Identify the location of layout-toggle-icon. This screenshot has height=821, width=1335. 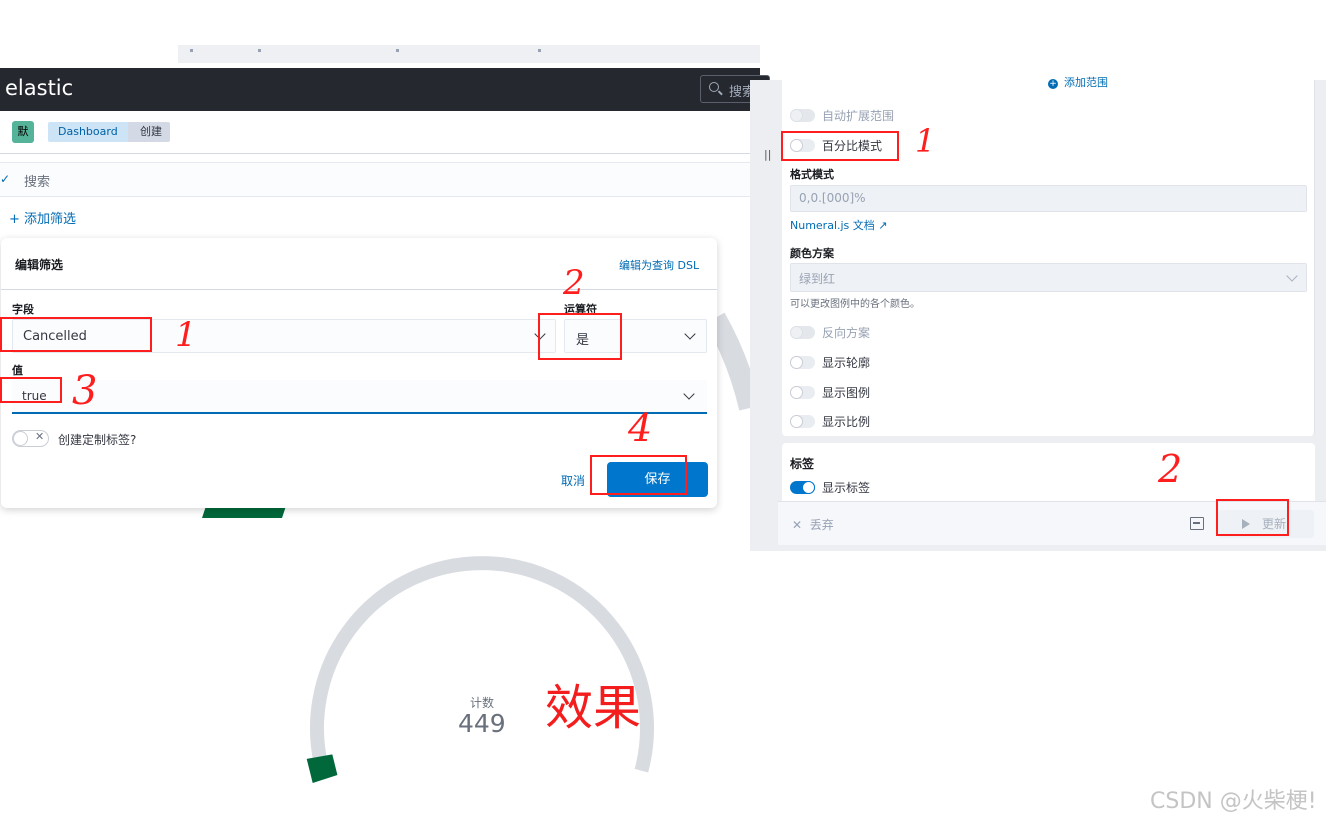
(1197, 523).